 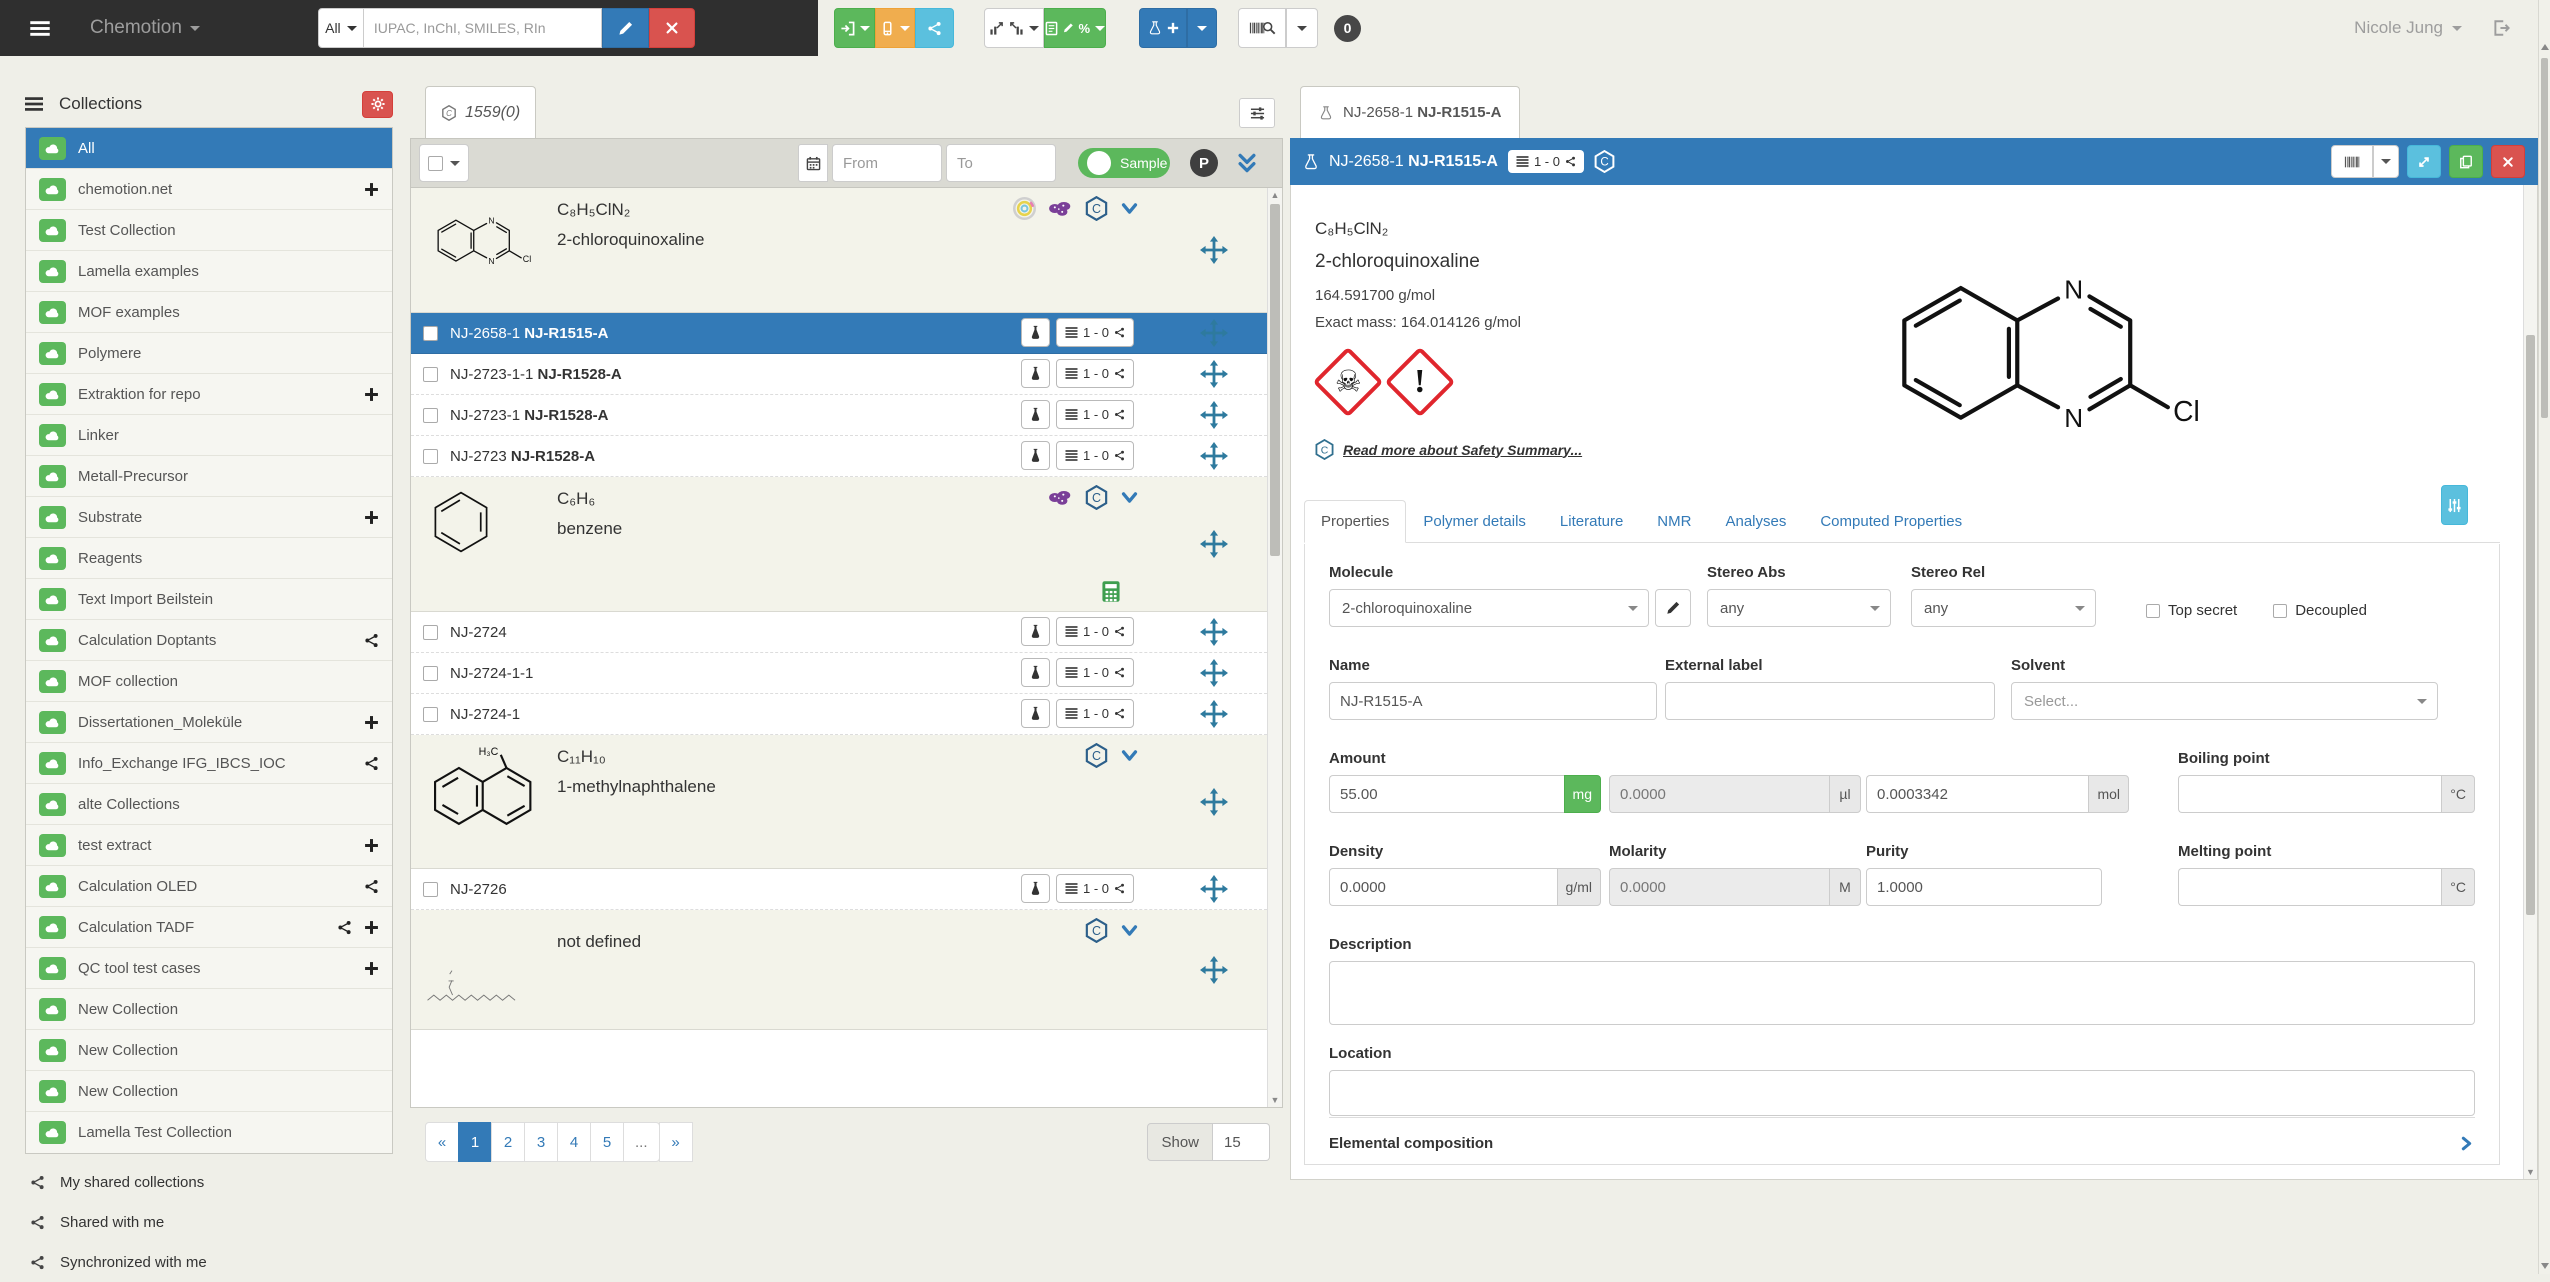 I want to click on scrollbar-thumb, so click(x=2544, y=238).